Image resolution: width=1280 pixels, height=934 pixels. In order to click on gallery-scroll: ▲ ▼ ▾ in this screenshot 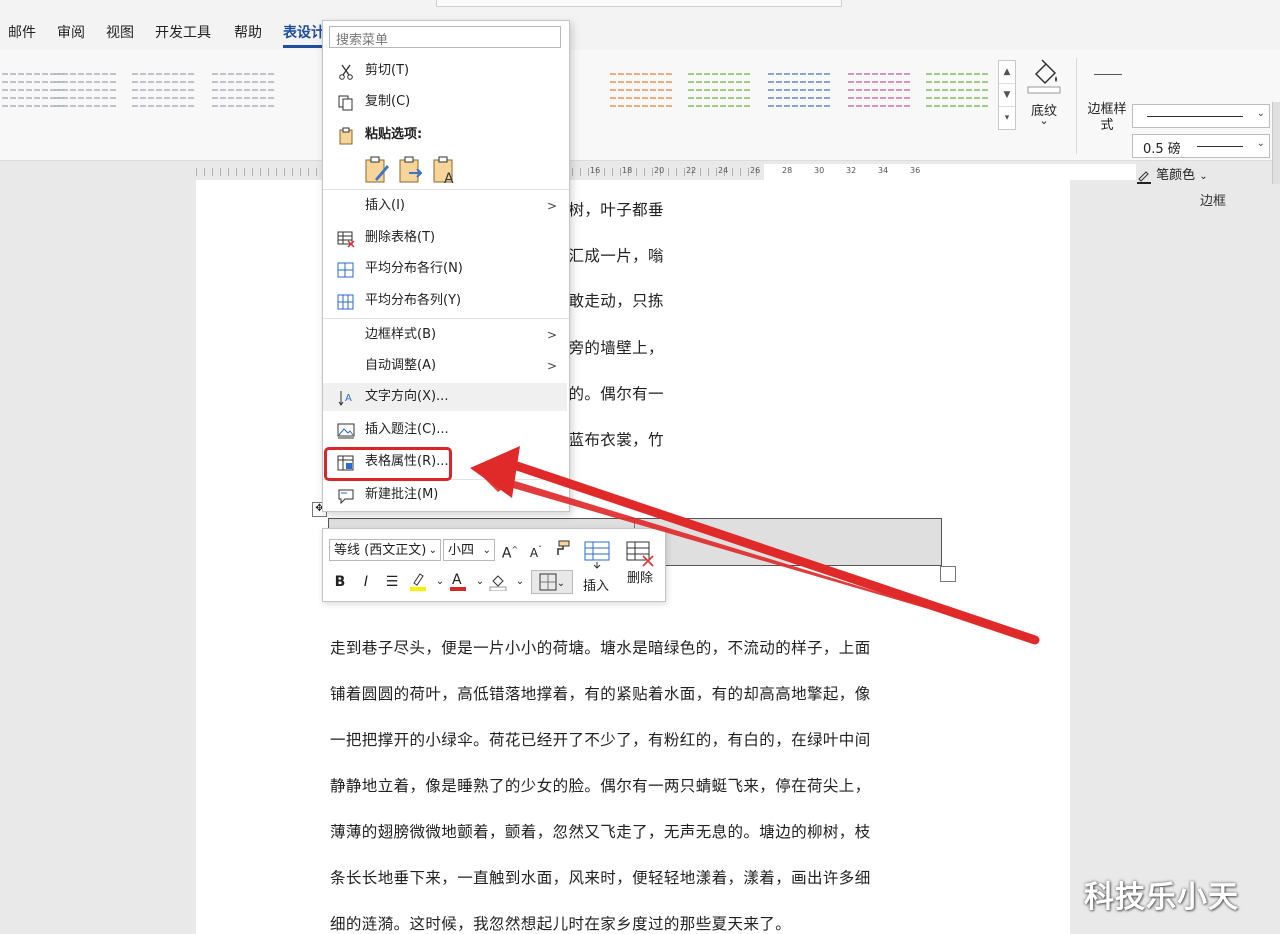, I will do `click(1007, 95)`.